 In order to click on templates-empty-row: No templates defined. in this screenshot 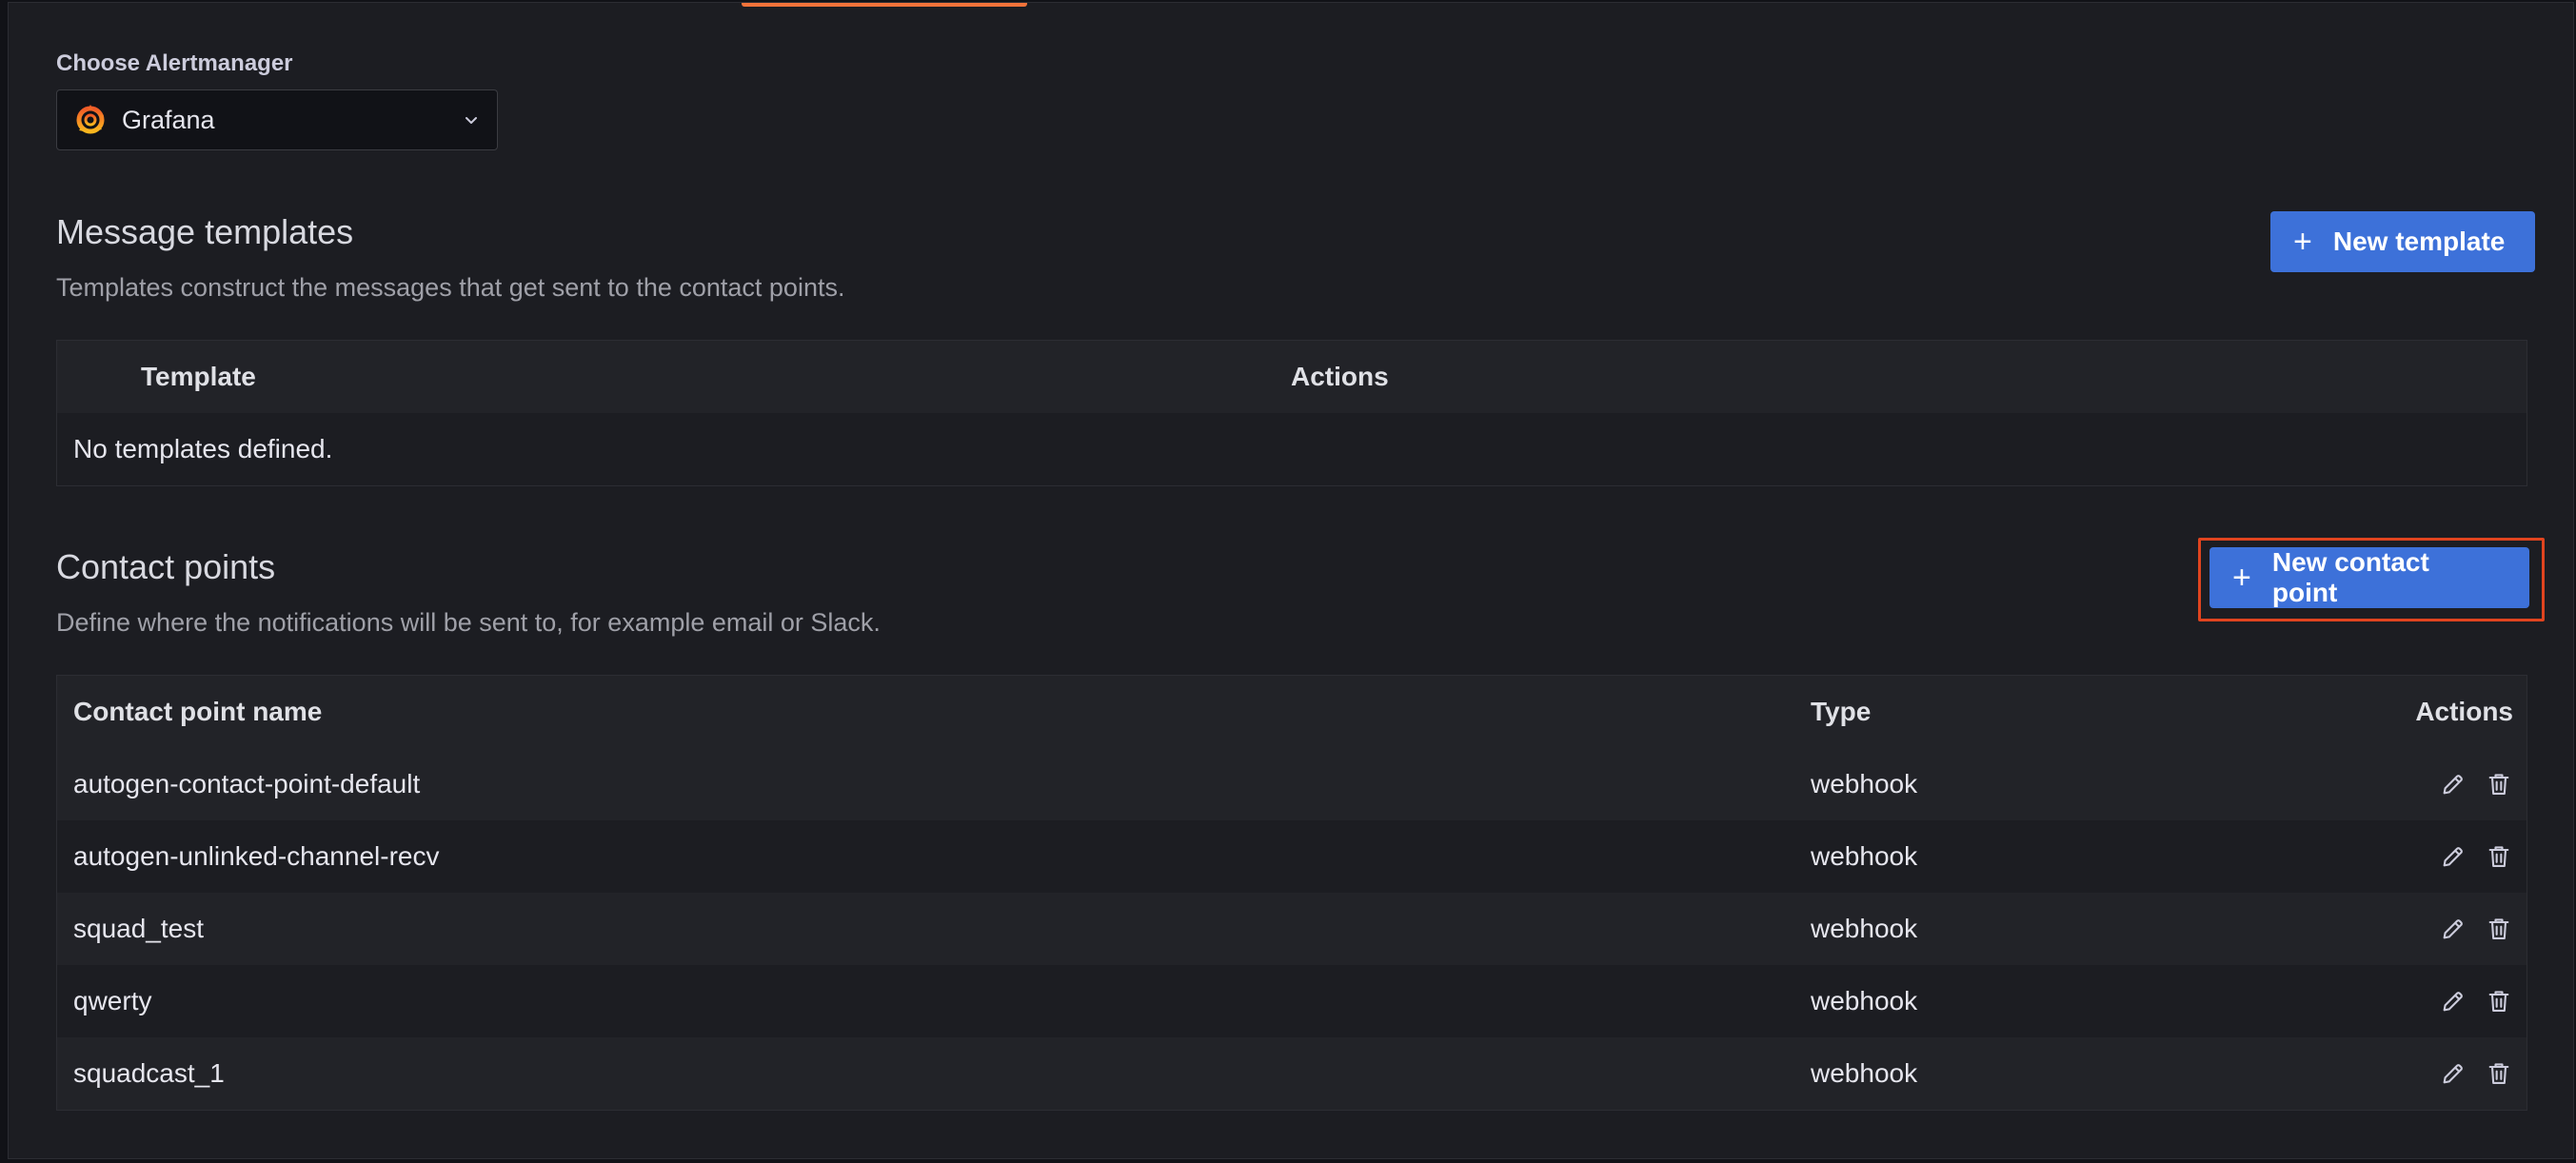, I will do `click(1291, 449)`.